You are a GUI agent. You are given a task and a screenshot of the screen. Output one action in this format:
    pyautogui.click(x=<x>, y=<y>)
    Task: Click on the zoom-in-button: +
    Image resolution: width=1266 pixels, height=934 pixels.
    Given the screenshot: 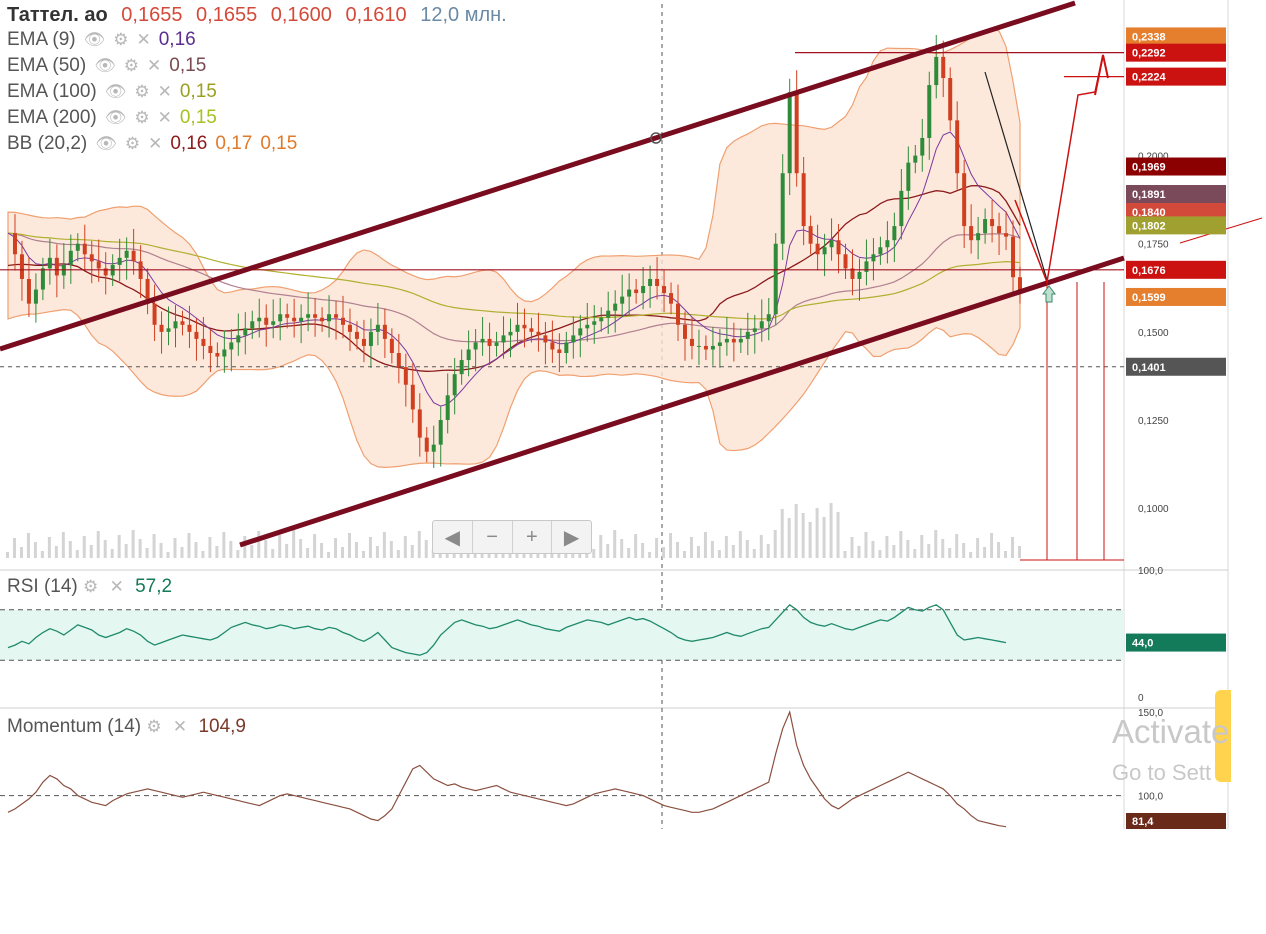 What is the action you would take?
    pyautogui.click(x=533, y=537)
    